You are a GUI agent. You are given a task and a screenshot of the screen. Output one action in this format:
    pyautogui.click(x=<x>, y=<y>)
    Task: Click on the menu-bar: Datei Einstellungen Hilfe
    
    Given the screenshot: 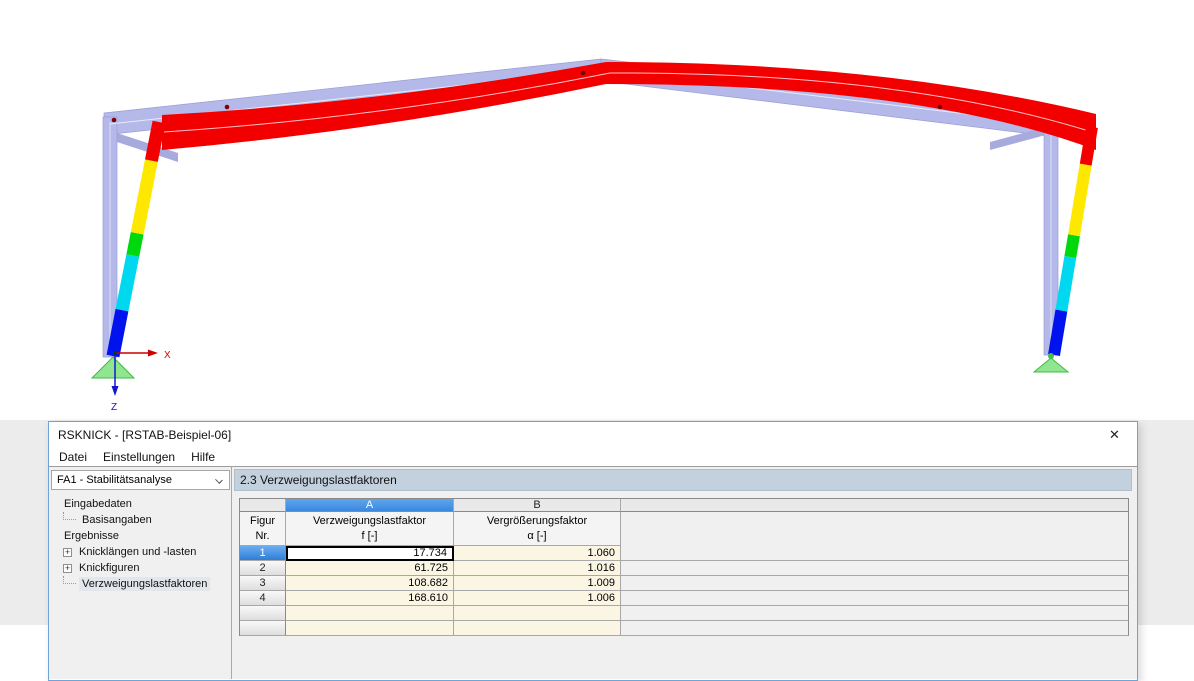 What is the action you would take?
    pyautogui.click(x=593, y=457)
    